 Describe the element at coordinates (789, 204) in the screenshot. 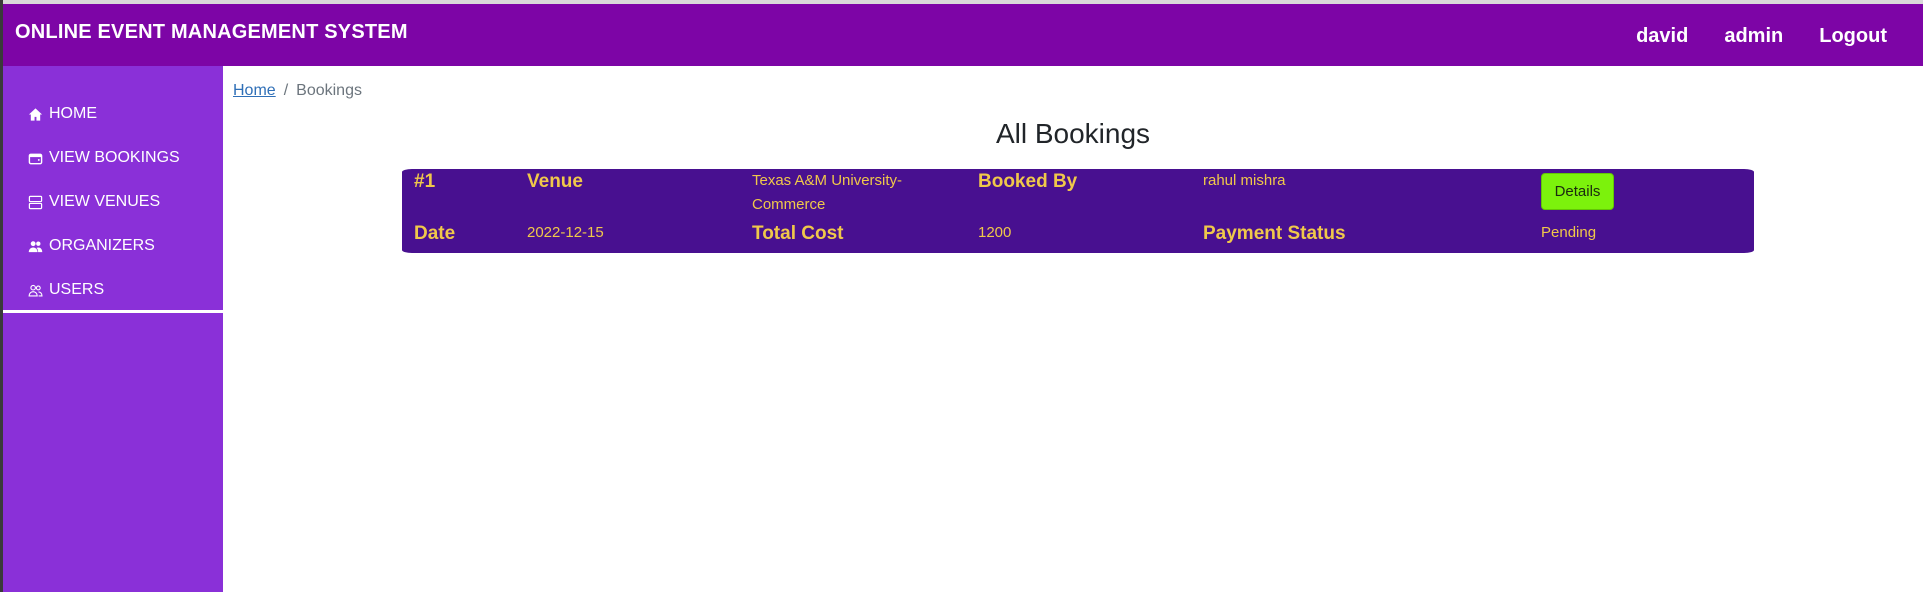

I see `venue-value-line2: Commerce` at that location.